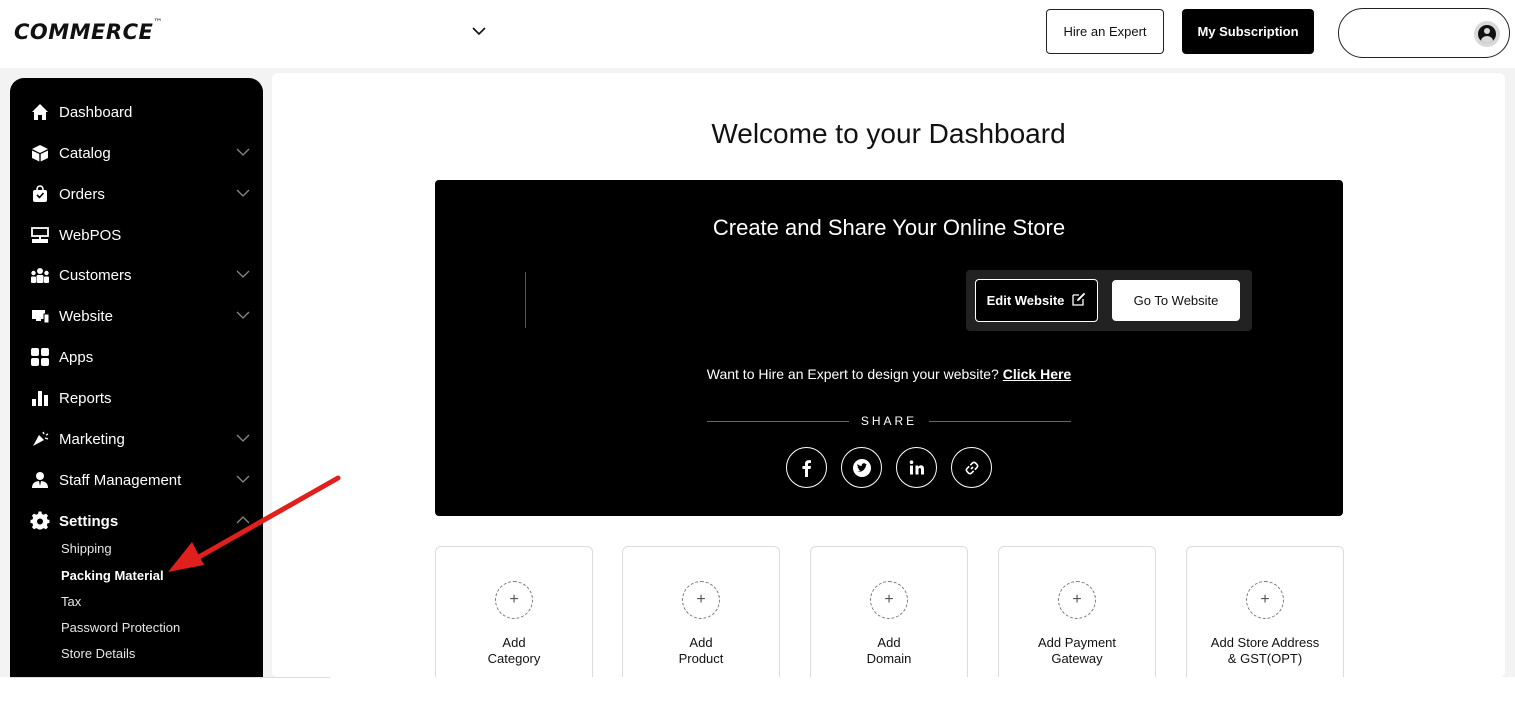 This screenshot has width=1515, height=707. Describe the element at coordinates (95, 275) in the screenshot. I see `sidebar-item-label: Customers` at that location.